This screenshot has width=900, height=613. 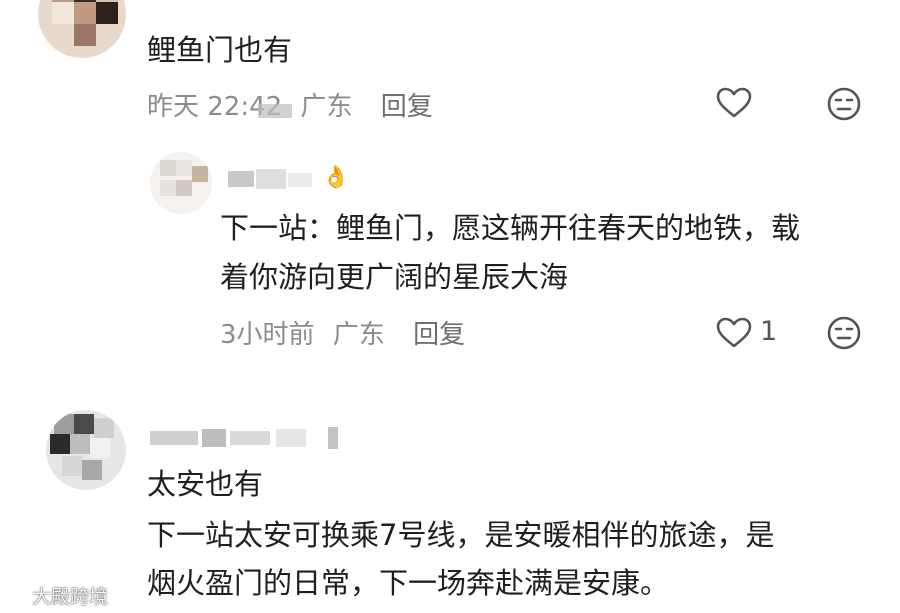 What do you see at coordinates (510, 228) in the screenshot?
I see `reply-text-line1: 下一站：鲤鱼门，愿这辆开往春天的地铁，载` at bounding box center [510, 228].